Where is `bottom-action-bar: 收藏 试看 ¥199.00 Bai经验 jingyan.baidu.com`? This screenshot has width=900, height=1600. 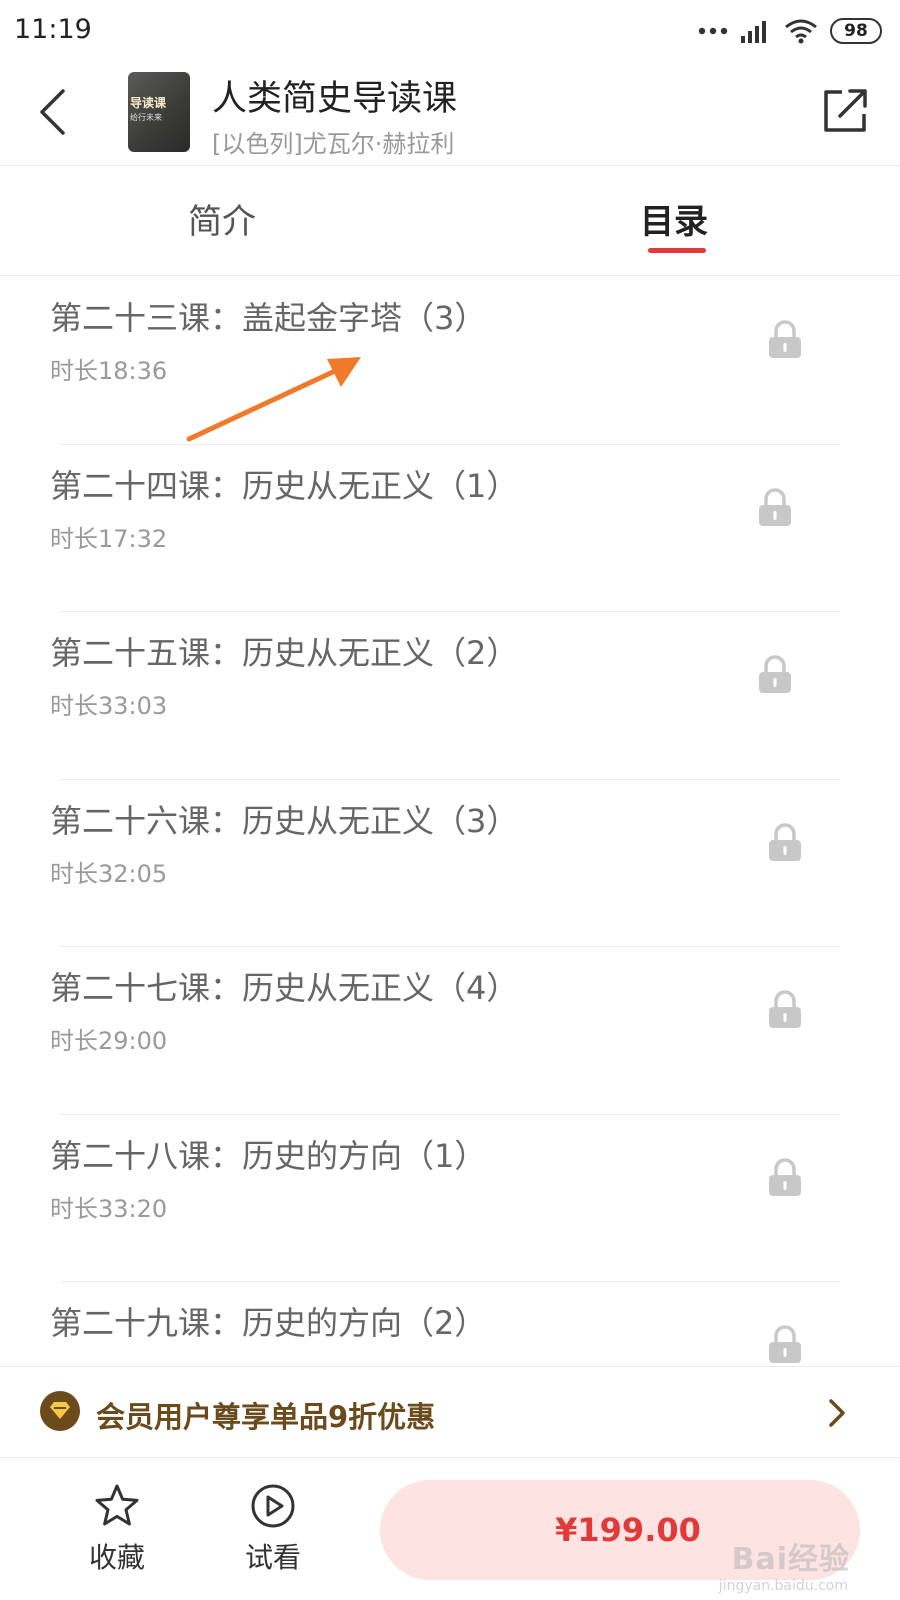 bottom-action-bar: 收藏 试看 ¥199.00 Bai经验 jingyan.baidu.com is located at coordinates (450, 1530).